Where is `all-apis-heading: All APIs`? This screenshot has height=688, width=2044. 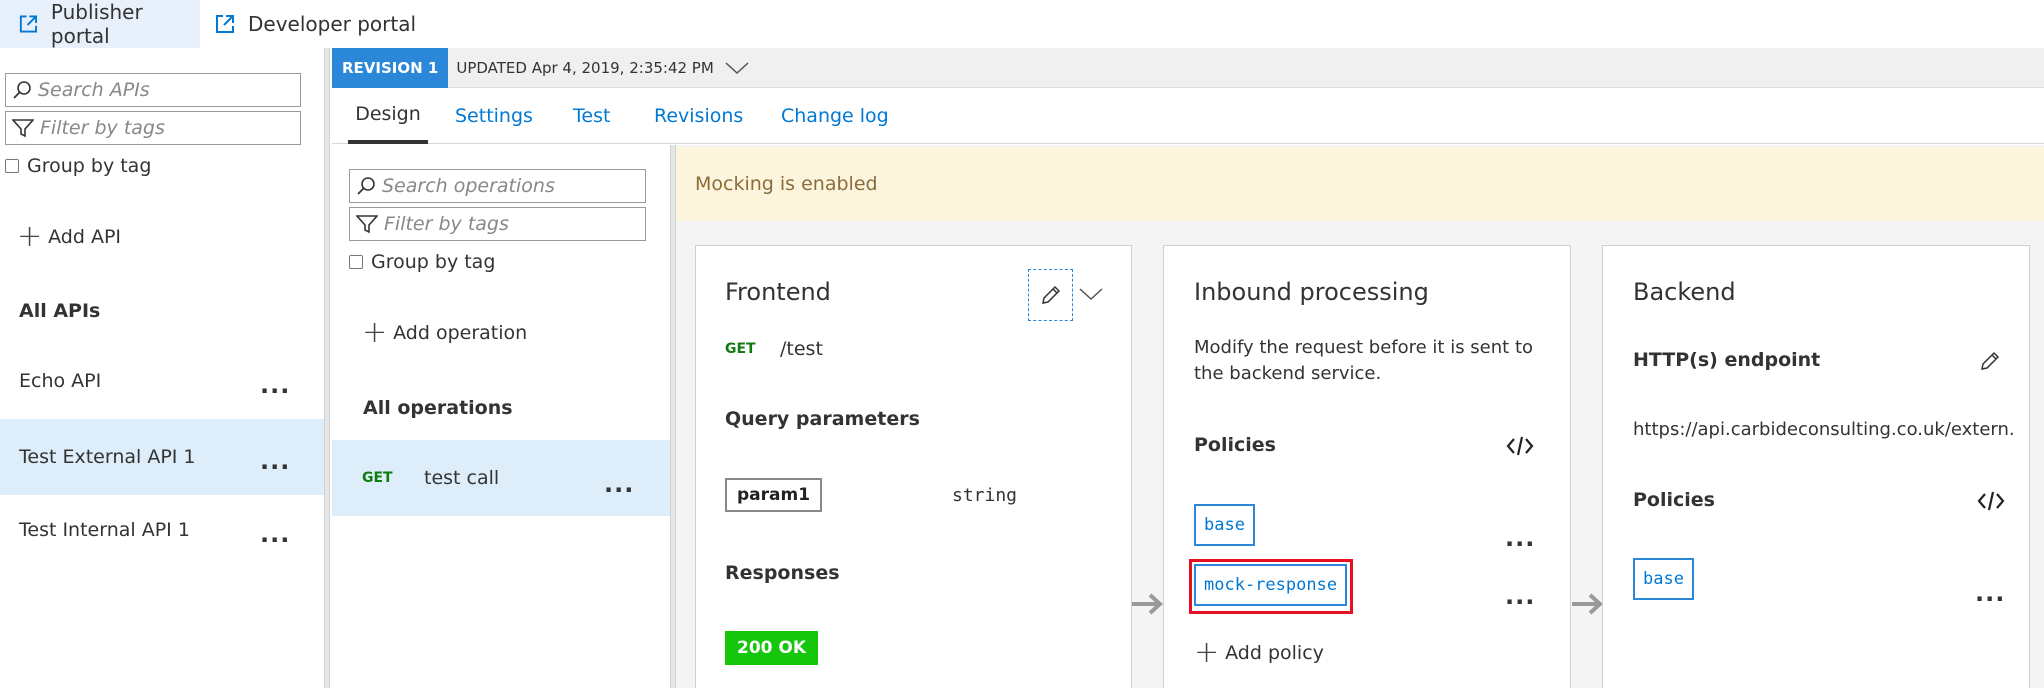 all-apis-heading: All APIs is located at coordinates (60, 311).